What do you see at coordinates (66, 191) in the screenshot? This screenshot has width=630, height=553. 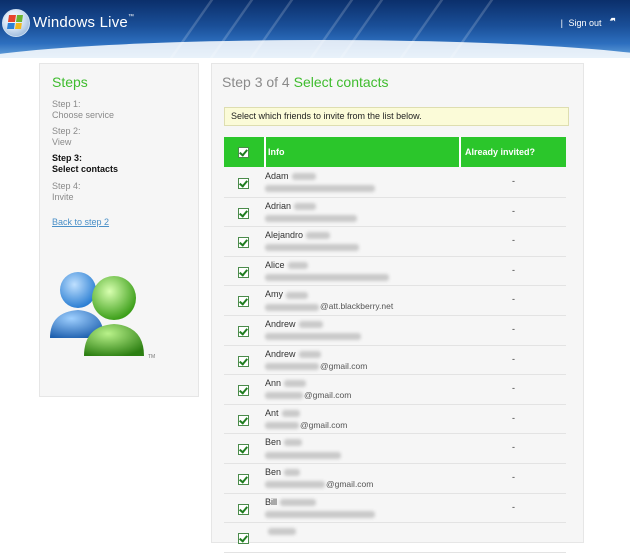 I see `step-4: Step 4: Invite` at bounding box center [66, 191].